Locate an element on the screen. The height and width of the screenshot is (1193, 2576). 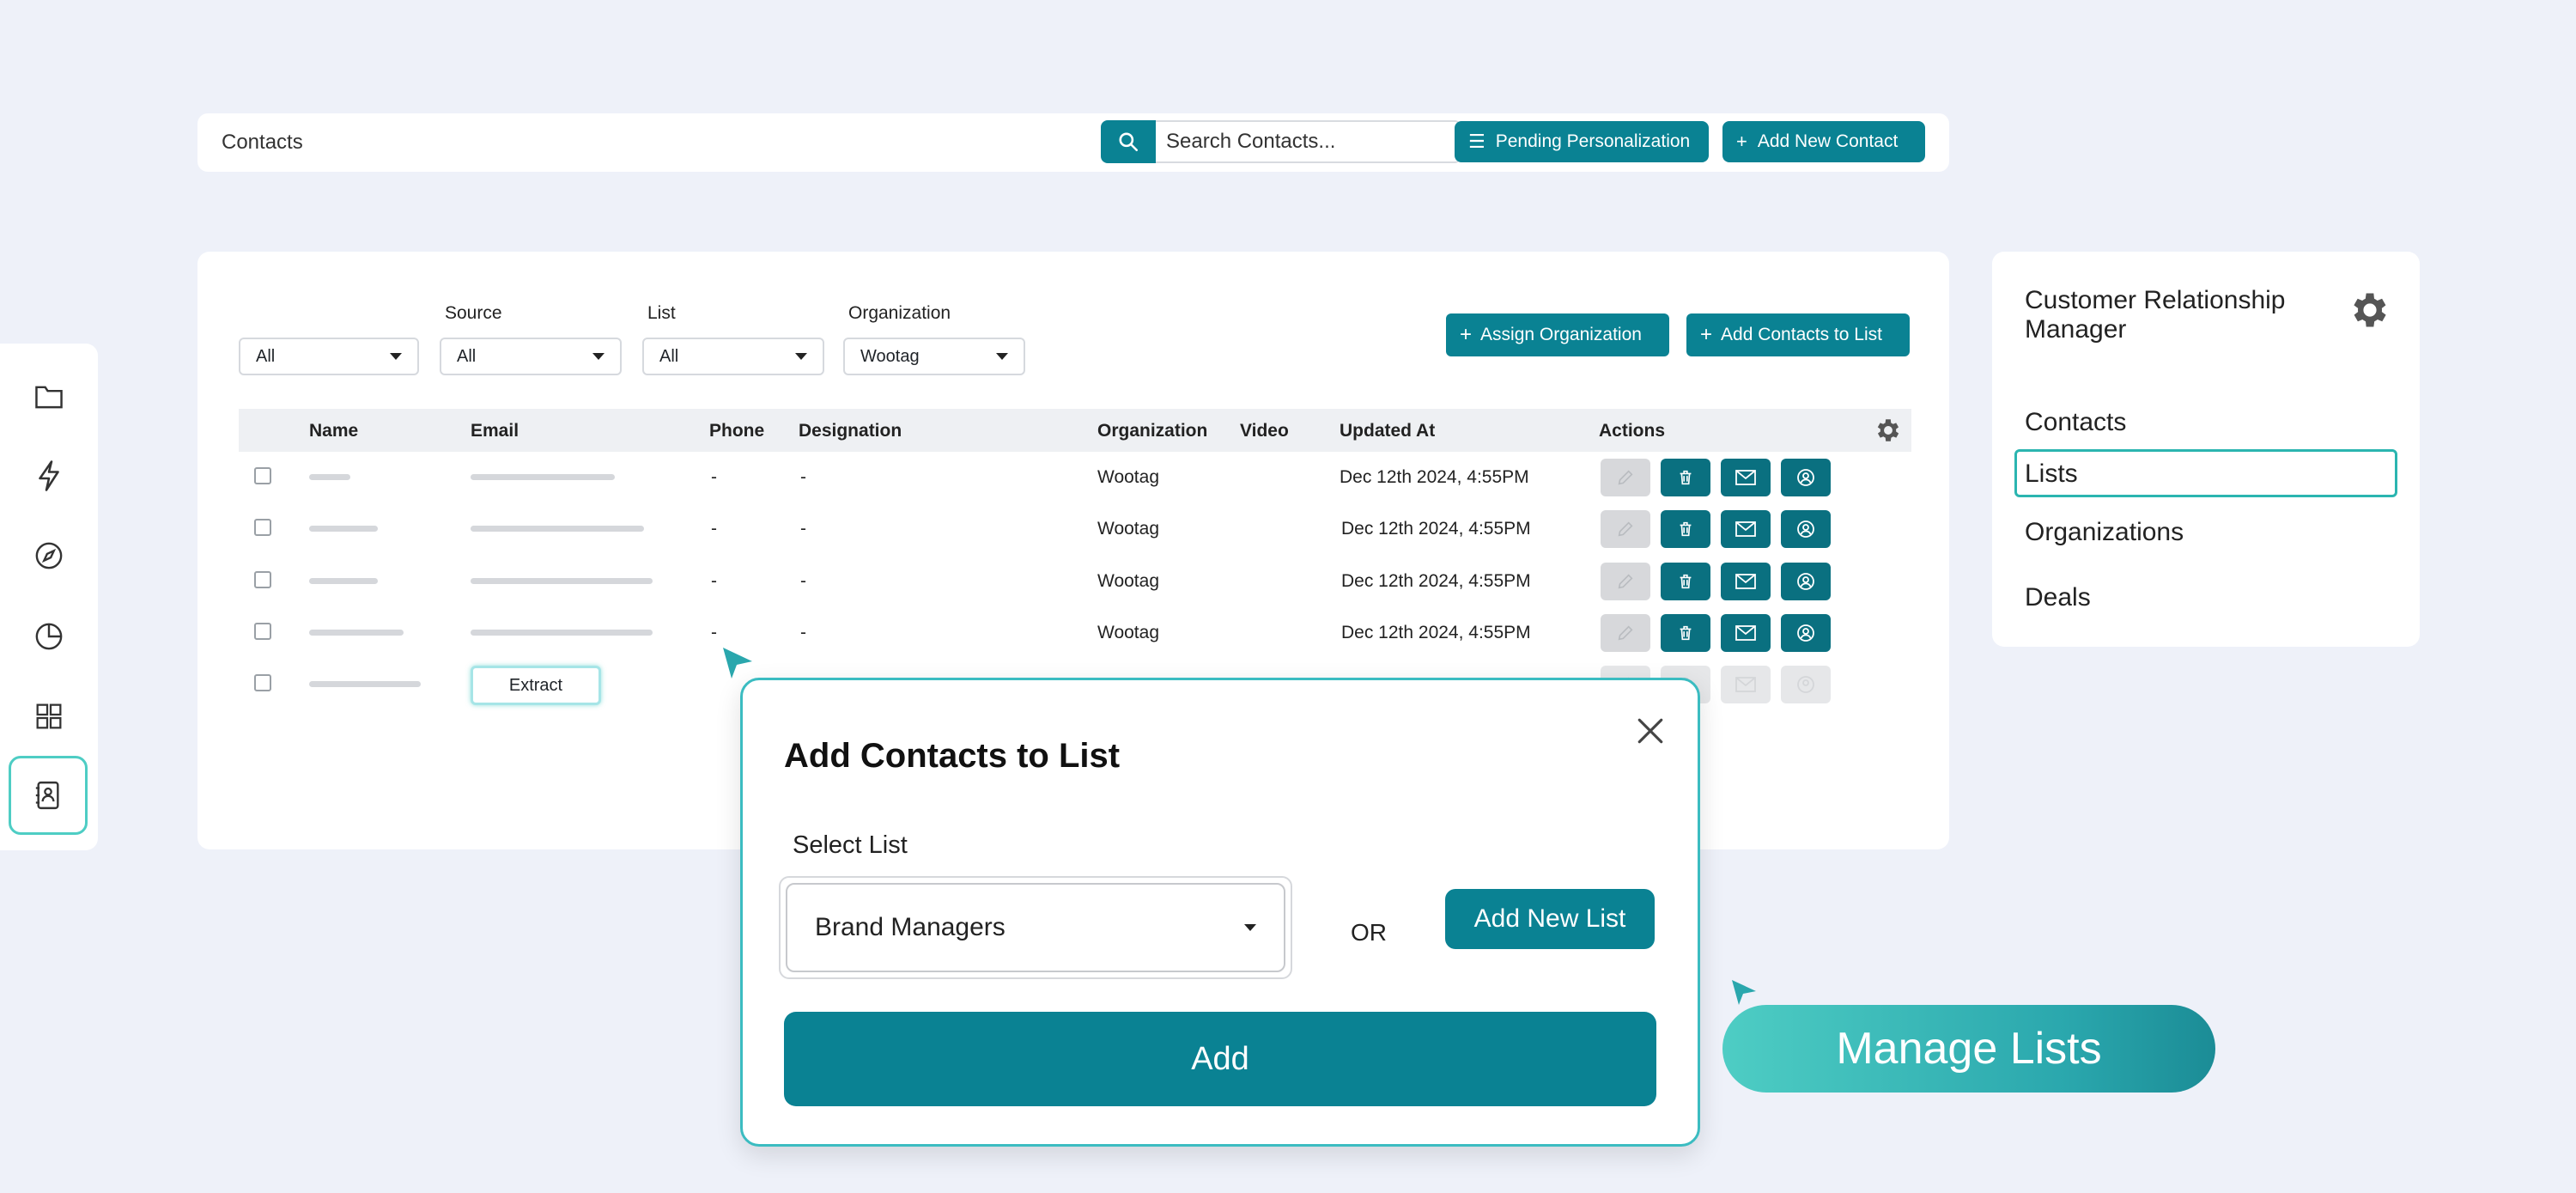
crm-menu-item-organizations: Organizations is located at coordinates (2104, 532).